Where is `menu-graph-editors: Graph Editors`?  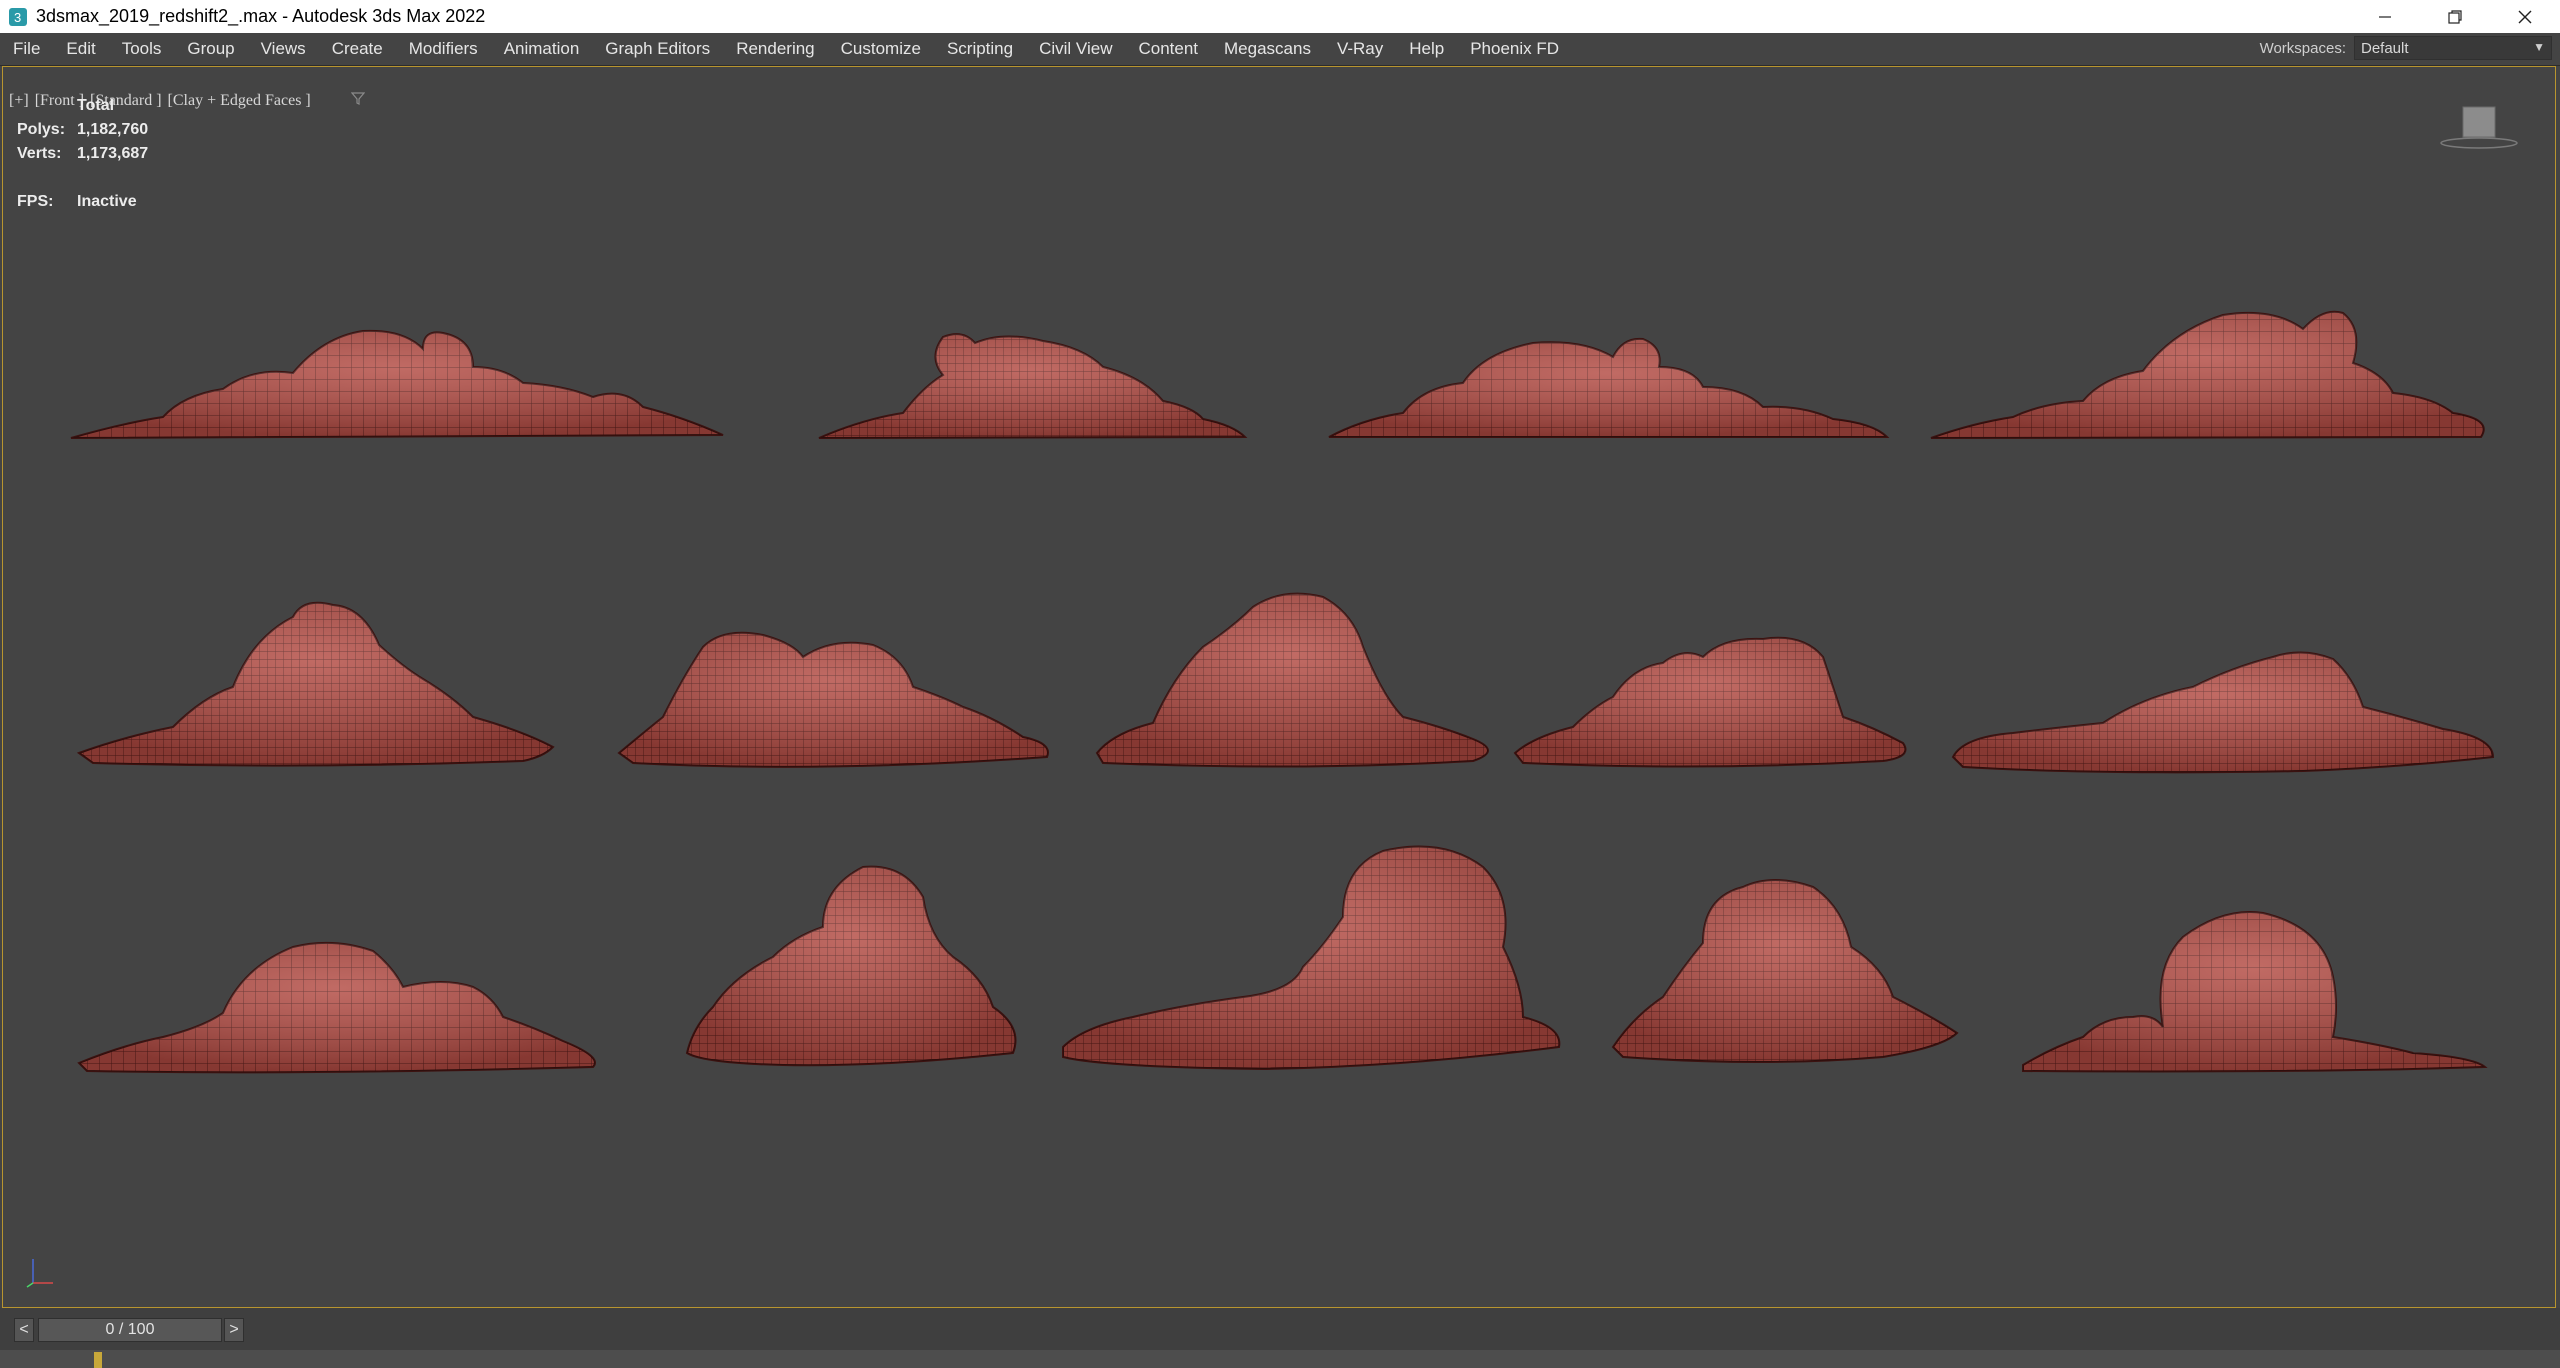 menu-graph-editors: Graph Editors is located at coordinates (657, 49).